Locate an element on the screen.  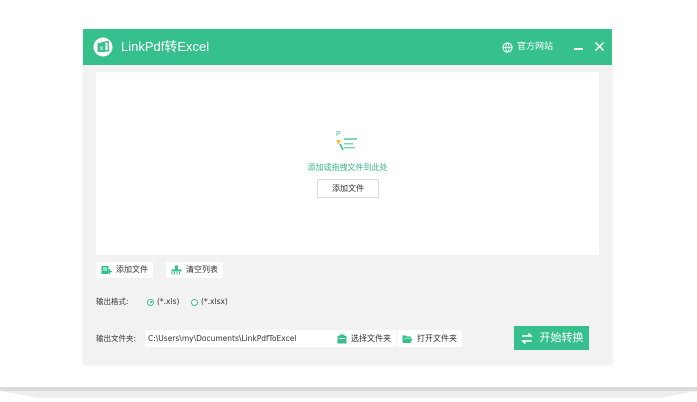
drop-hint-text: 添加或拖拽文件到此处 is located at coordinates (347, 167).